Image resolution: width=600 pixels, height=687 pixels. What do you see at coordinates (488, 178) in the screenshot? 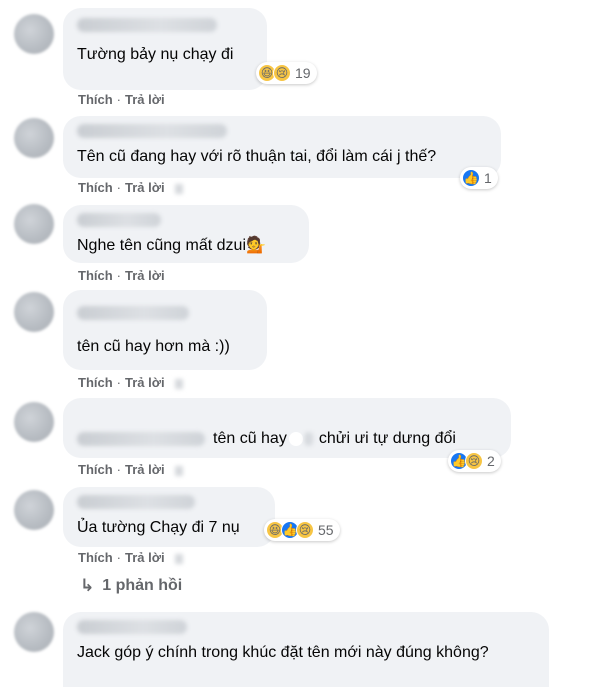
I see `reaction-count: 1` at bounding box center [488, 178].